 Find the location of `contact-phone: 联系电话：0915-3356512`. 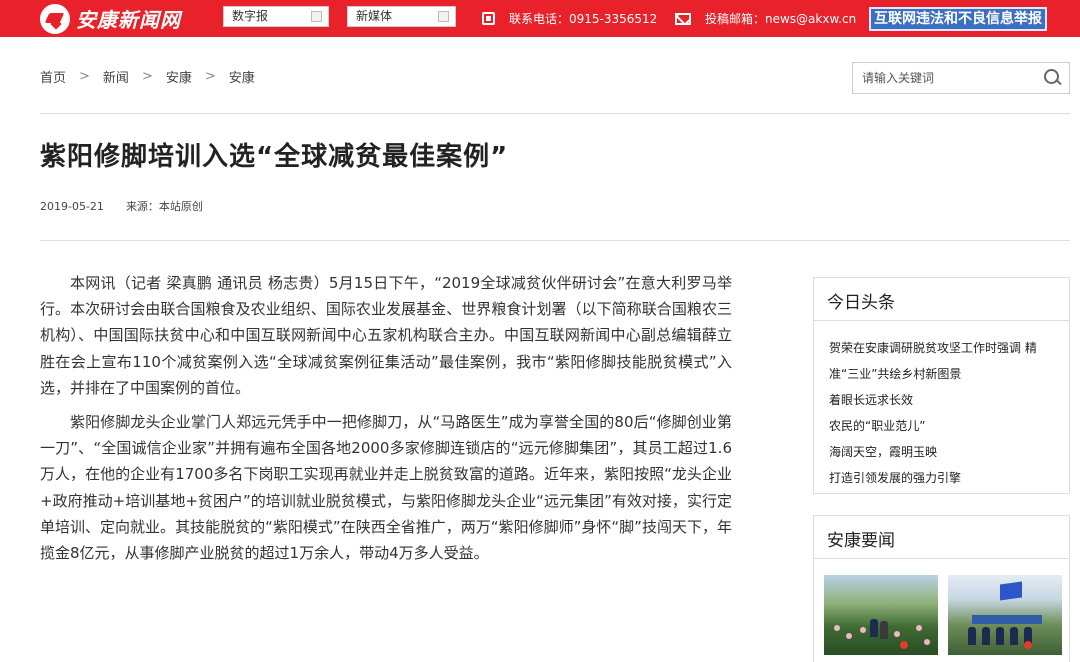

contact-phone: 联系电话：0915-3356512 is located at coordinates (569, 18).